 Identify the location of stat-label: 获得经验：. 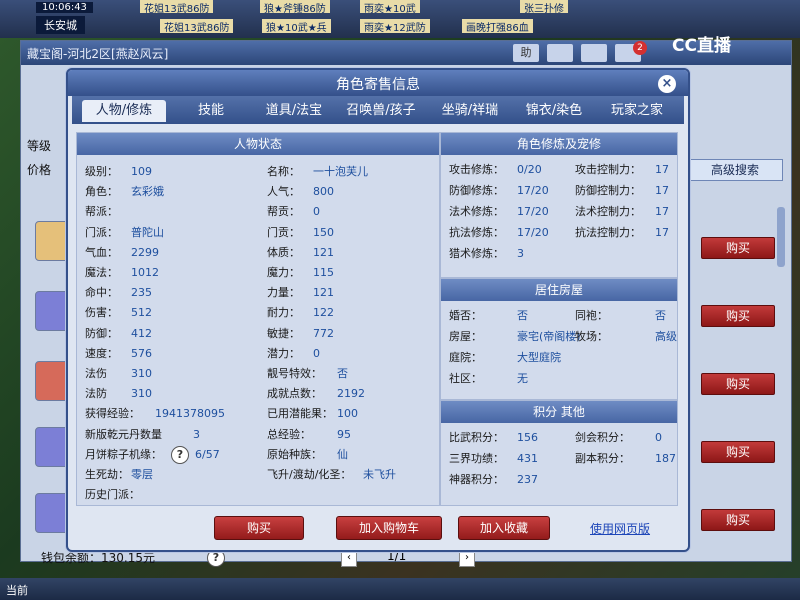
(112, 414).